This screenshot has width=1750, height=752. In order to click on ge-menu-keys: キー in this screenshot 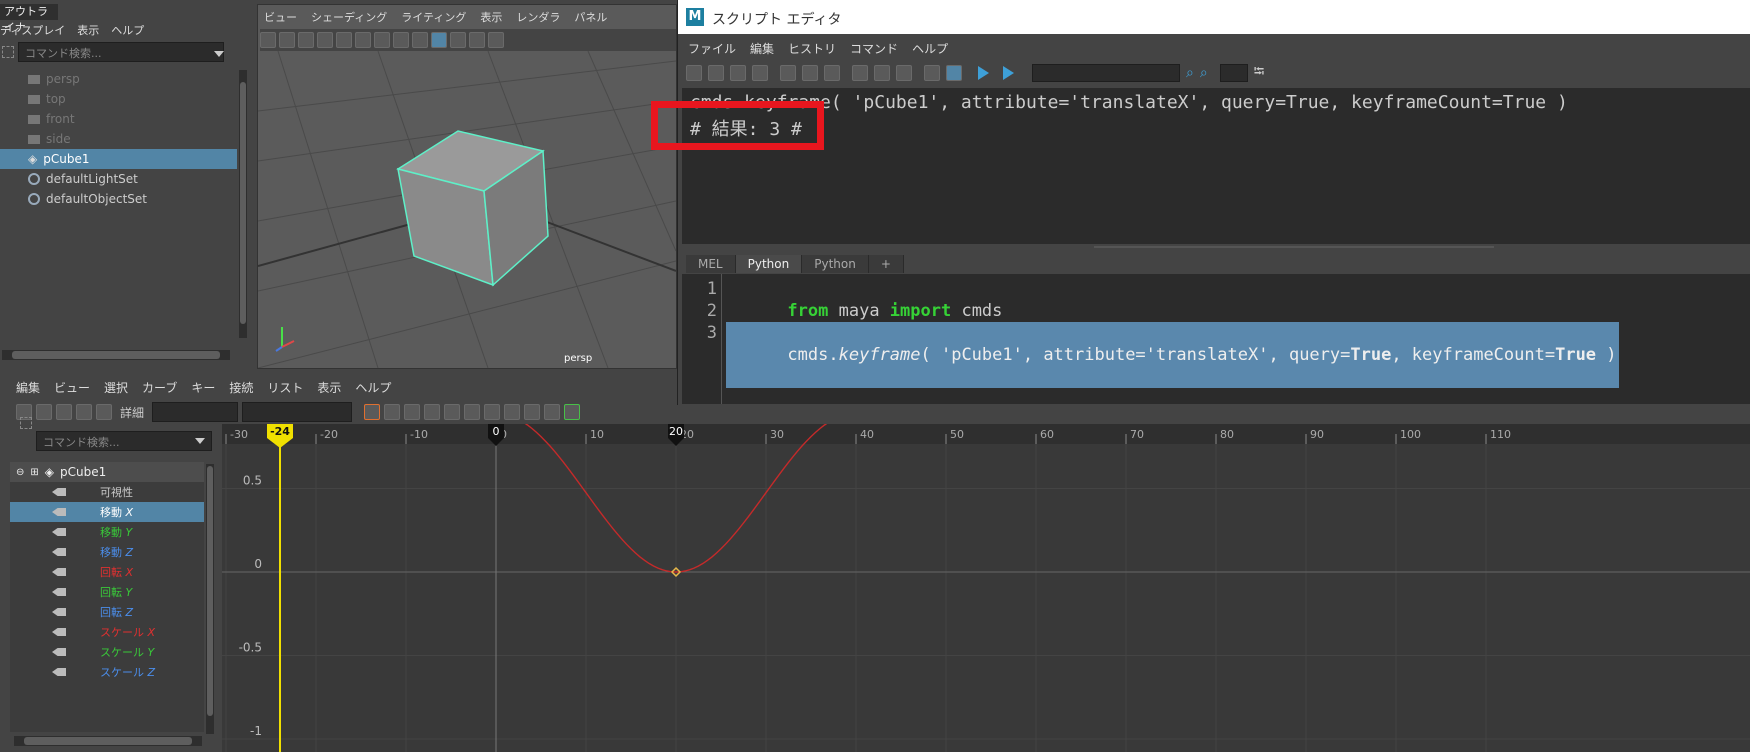, I will do `click(203, 387)`.